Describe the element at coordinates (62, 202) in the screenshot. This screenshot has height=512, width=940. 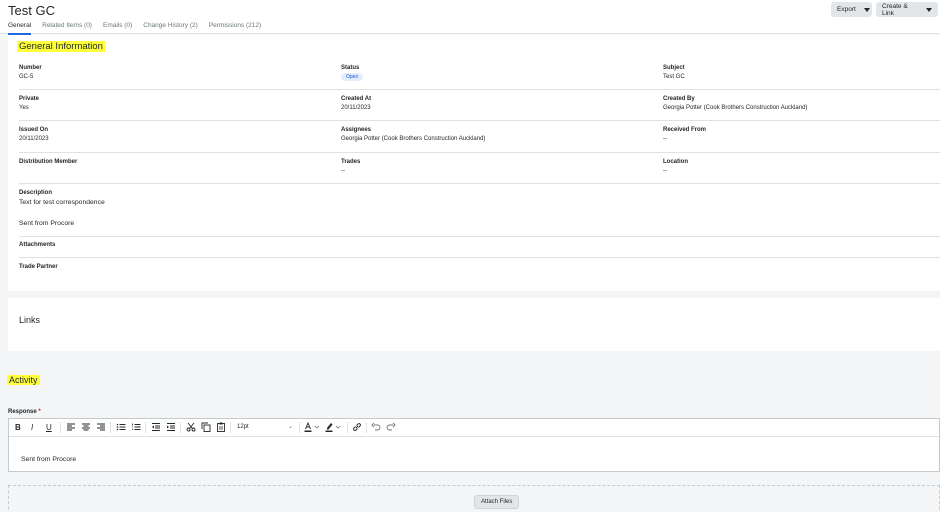
I see `description-text: Text for test correspondence` at that location.